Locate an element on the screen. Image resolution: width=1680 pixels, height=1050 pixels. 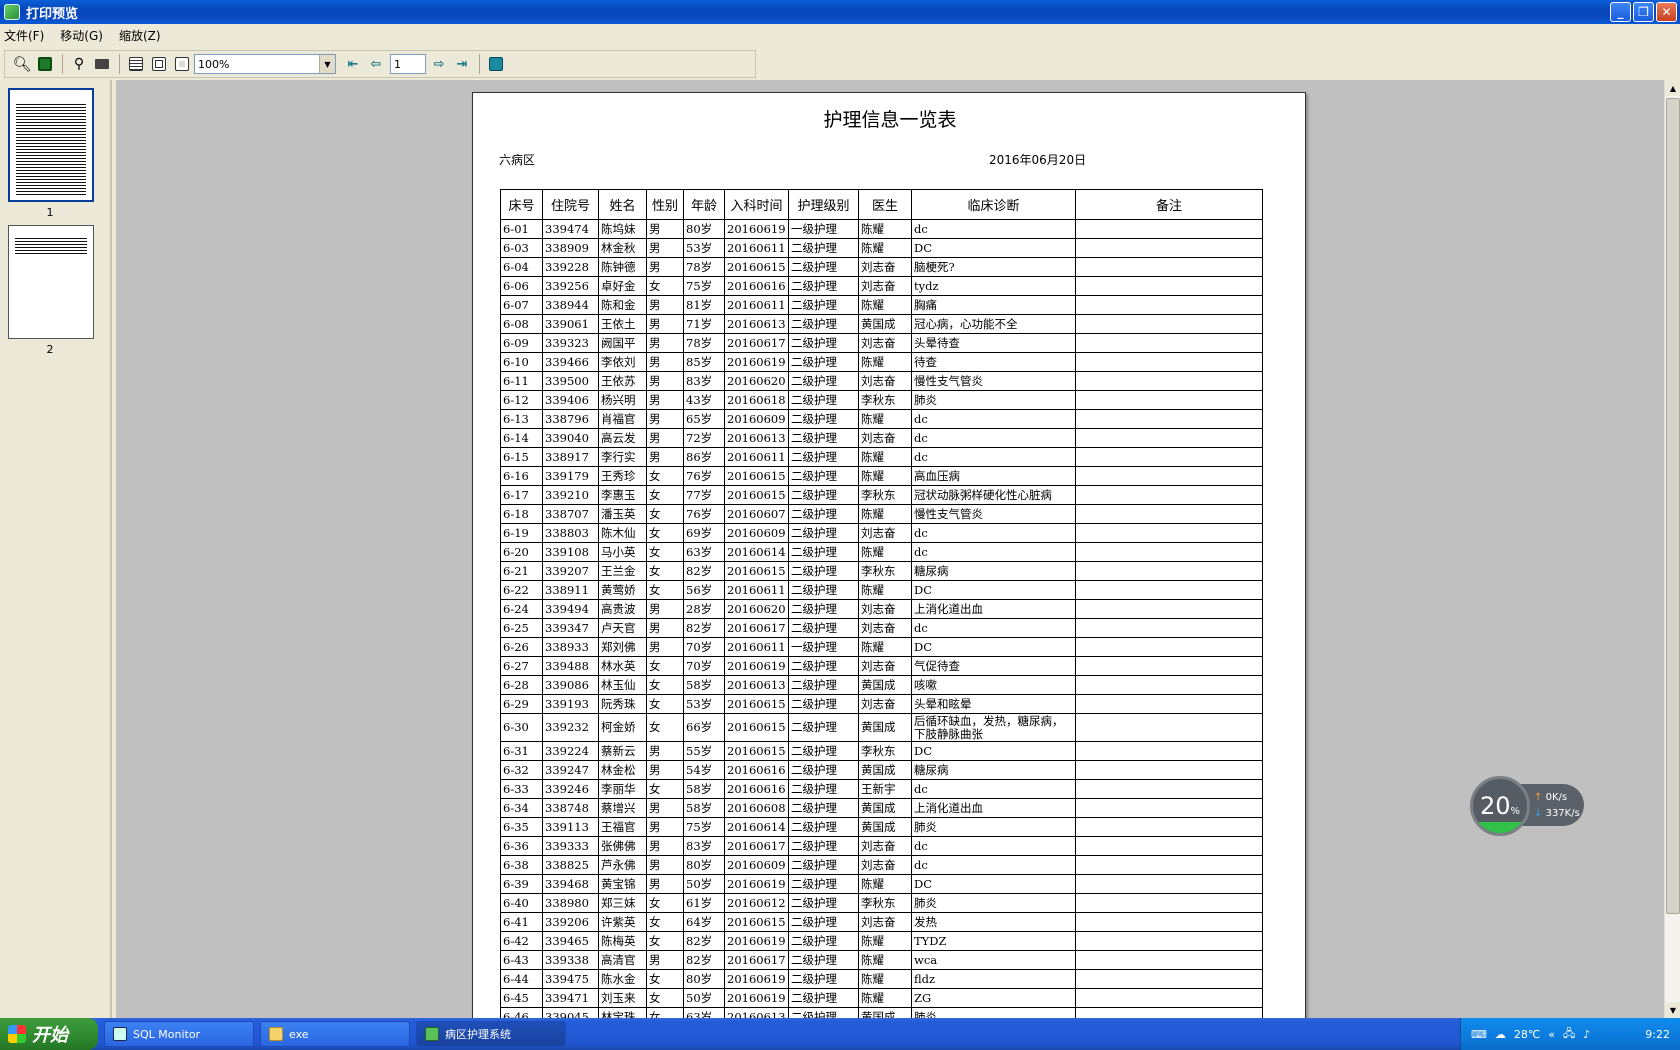
network-widget: ↑ 0K/s ↓ 337K/s 20% is located at coordinates (1529, 806).